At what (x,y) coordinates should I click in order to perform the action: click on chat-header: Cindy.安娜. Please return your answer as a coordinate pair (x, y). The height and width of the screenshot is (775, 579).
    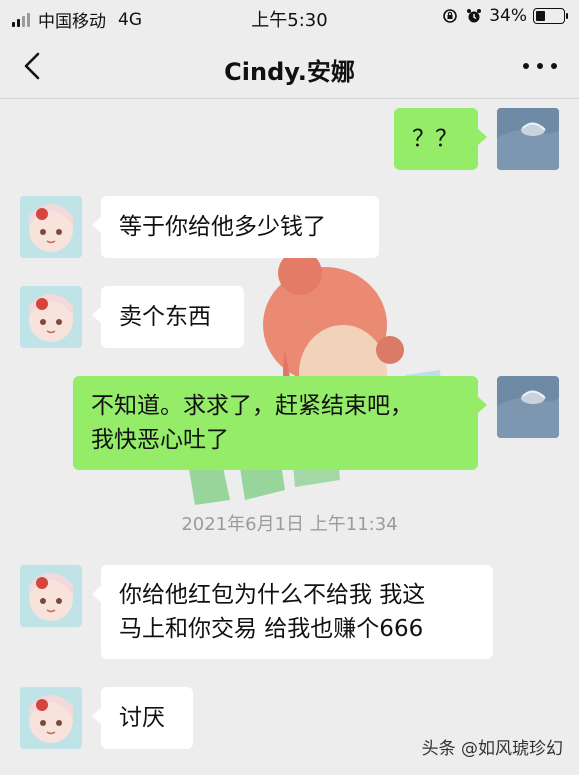
    Looking at the image, I should click on (289, 66).